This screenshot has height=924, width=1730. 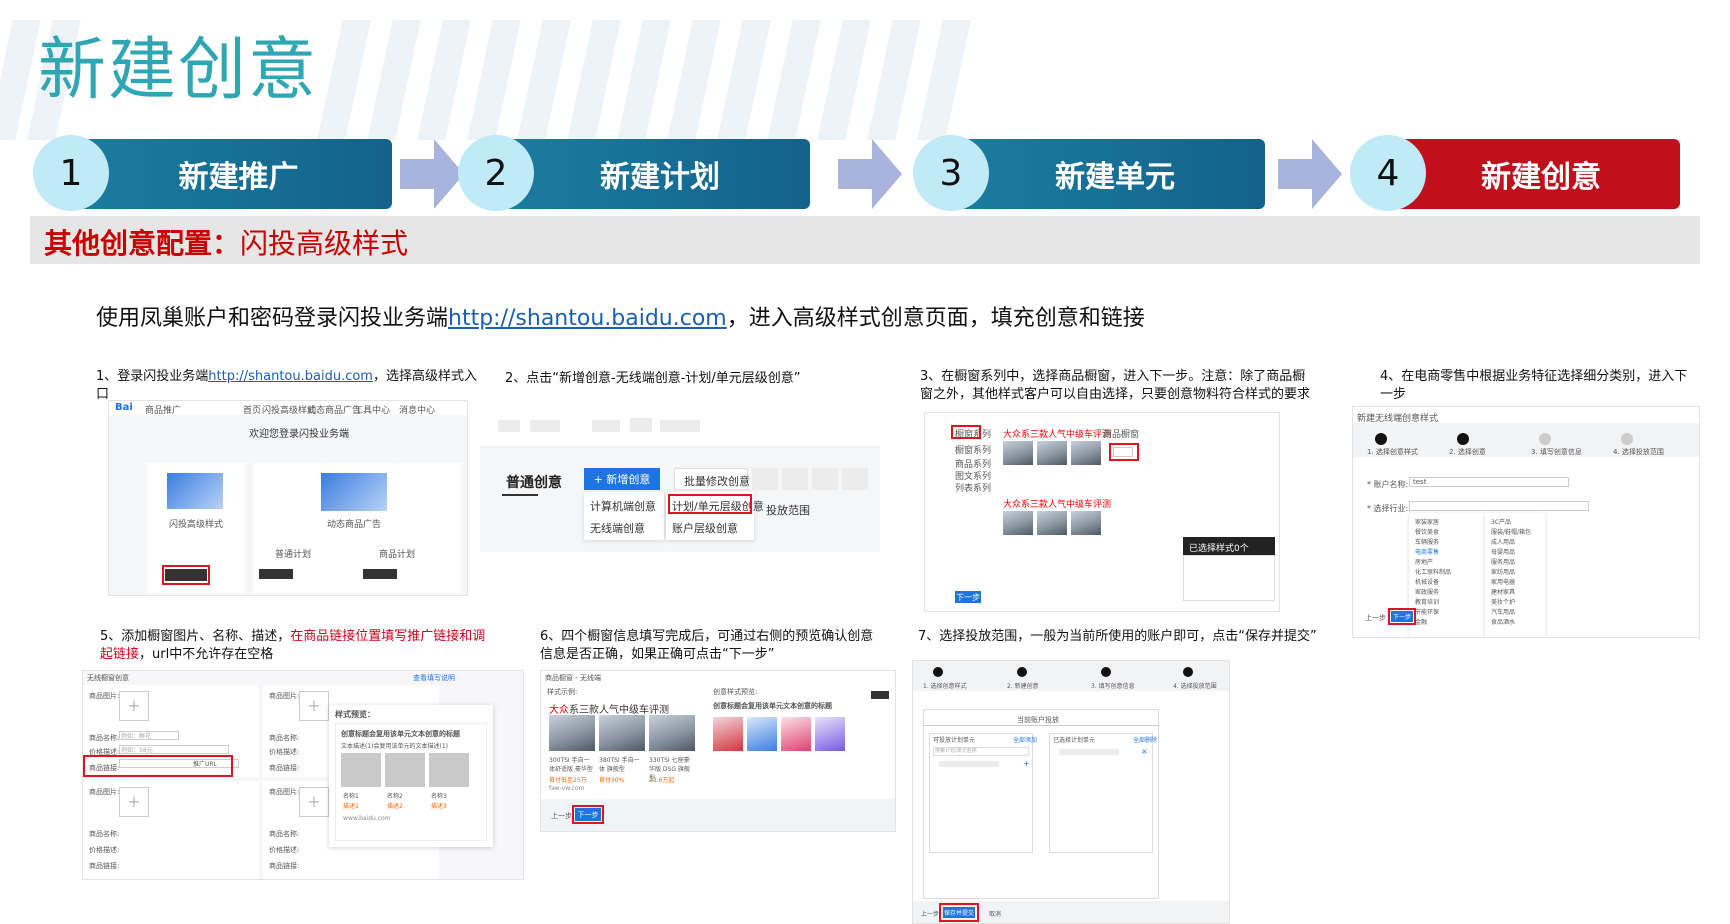 I want to click on menu-item-mobile: 无线端创意, so click(x=617, y=528).